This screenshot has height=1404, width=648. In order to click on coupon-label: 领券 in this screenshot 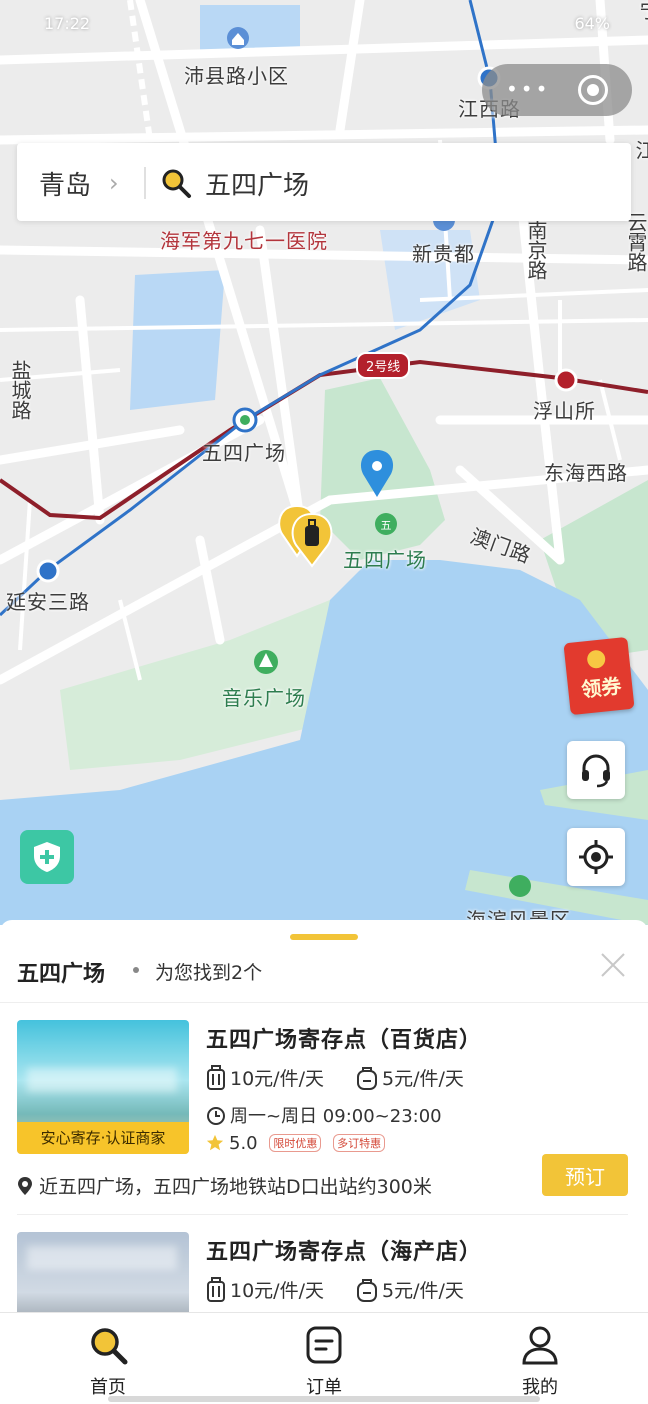, I will do `click(601, 687)`.